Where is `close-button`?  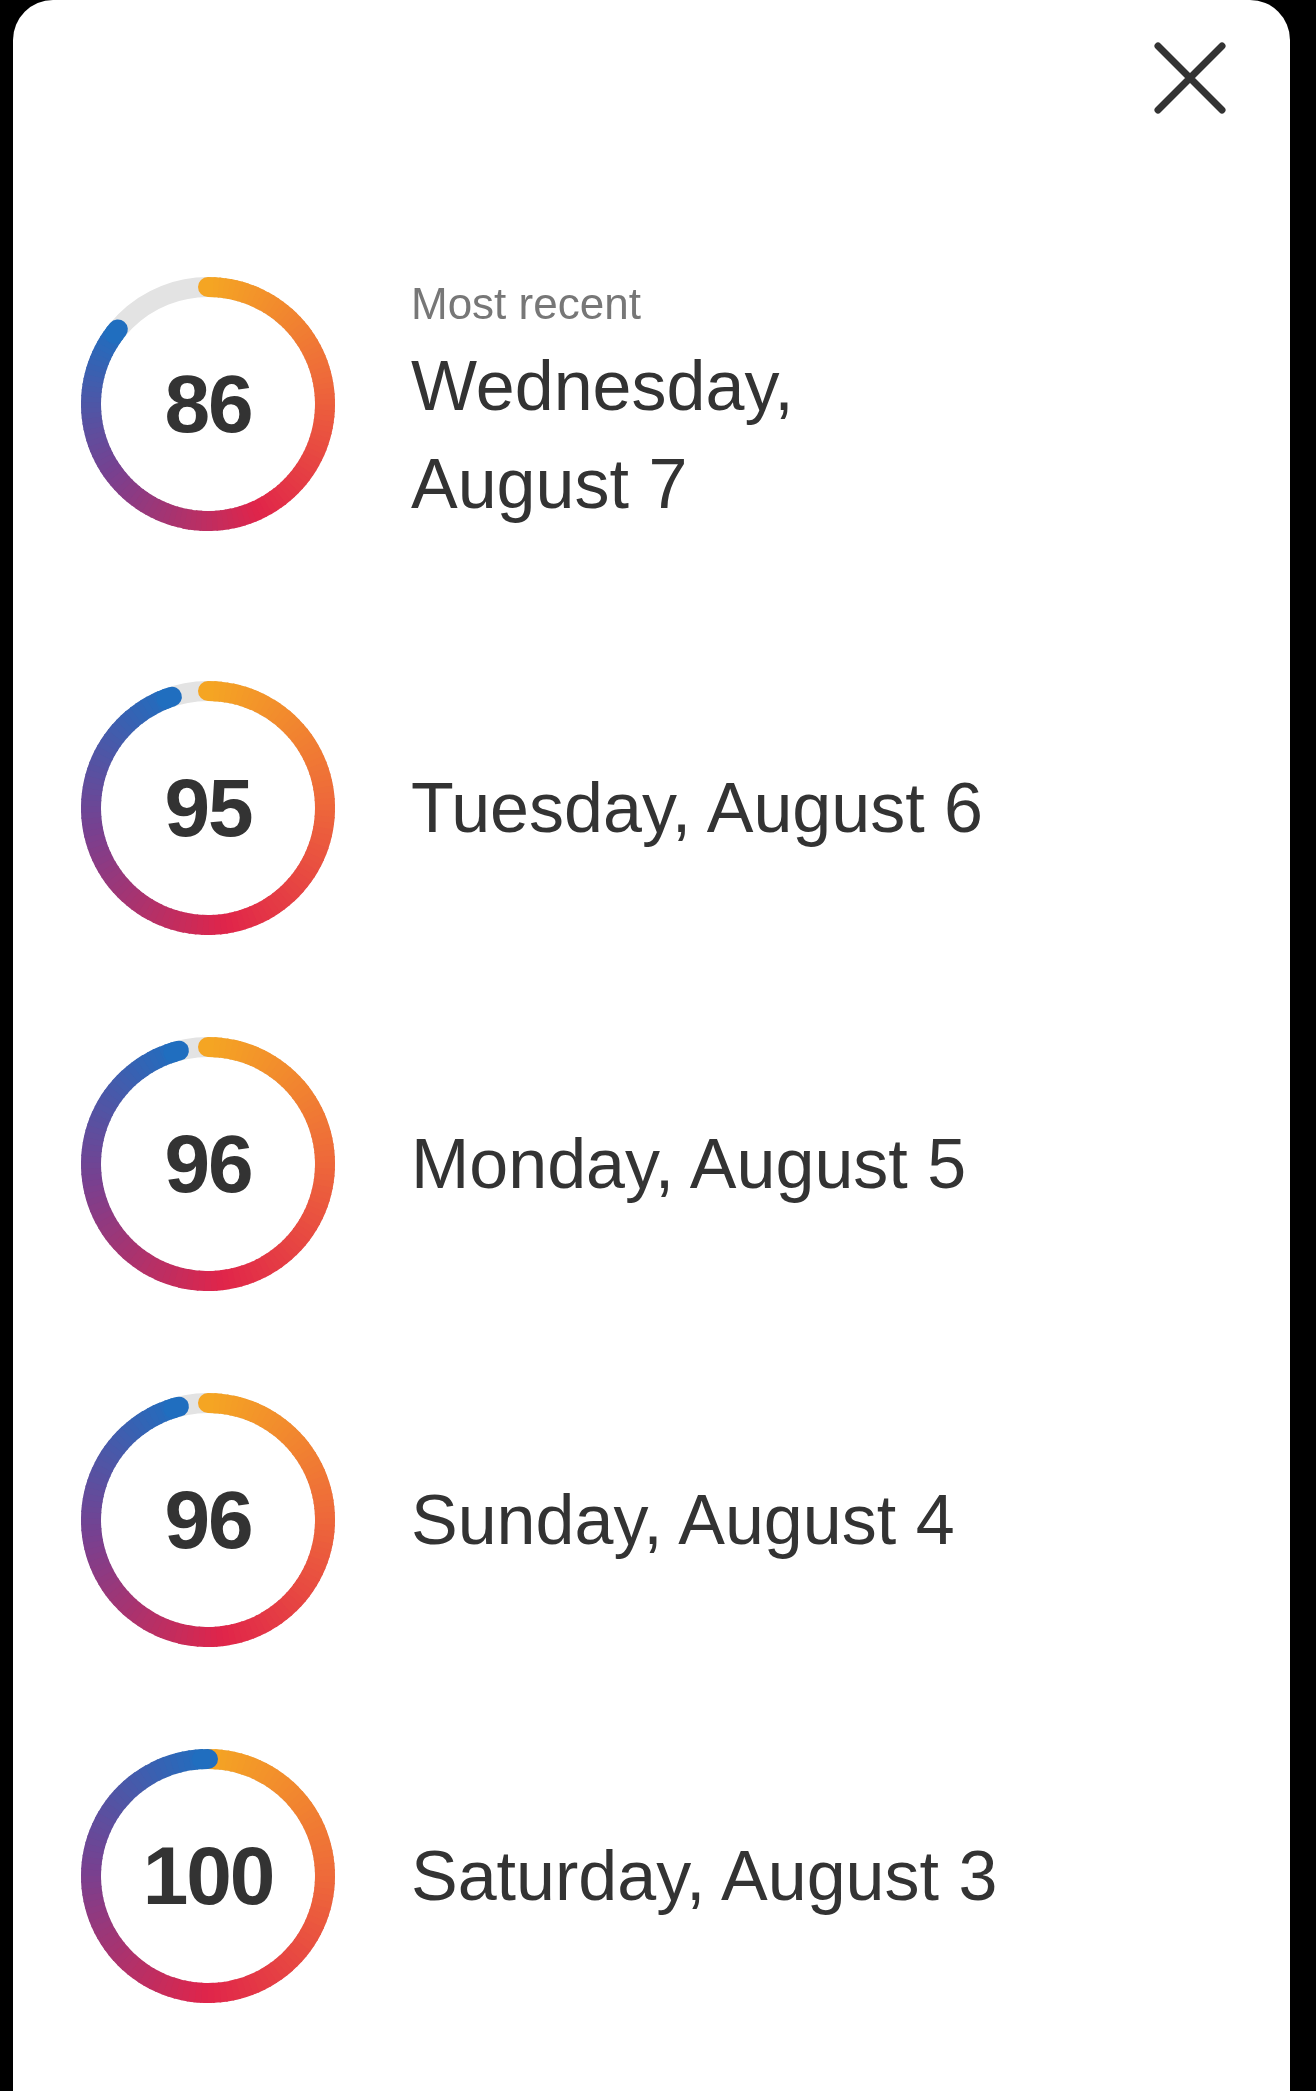
close-button is located at coordinates (1190, 78).